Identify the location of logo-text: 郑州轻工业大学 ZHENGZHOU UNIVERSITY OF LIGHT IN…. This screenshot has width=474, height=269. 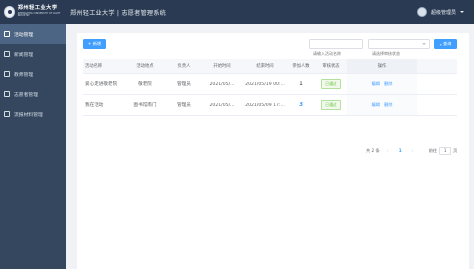
(42, 11).